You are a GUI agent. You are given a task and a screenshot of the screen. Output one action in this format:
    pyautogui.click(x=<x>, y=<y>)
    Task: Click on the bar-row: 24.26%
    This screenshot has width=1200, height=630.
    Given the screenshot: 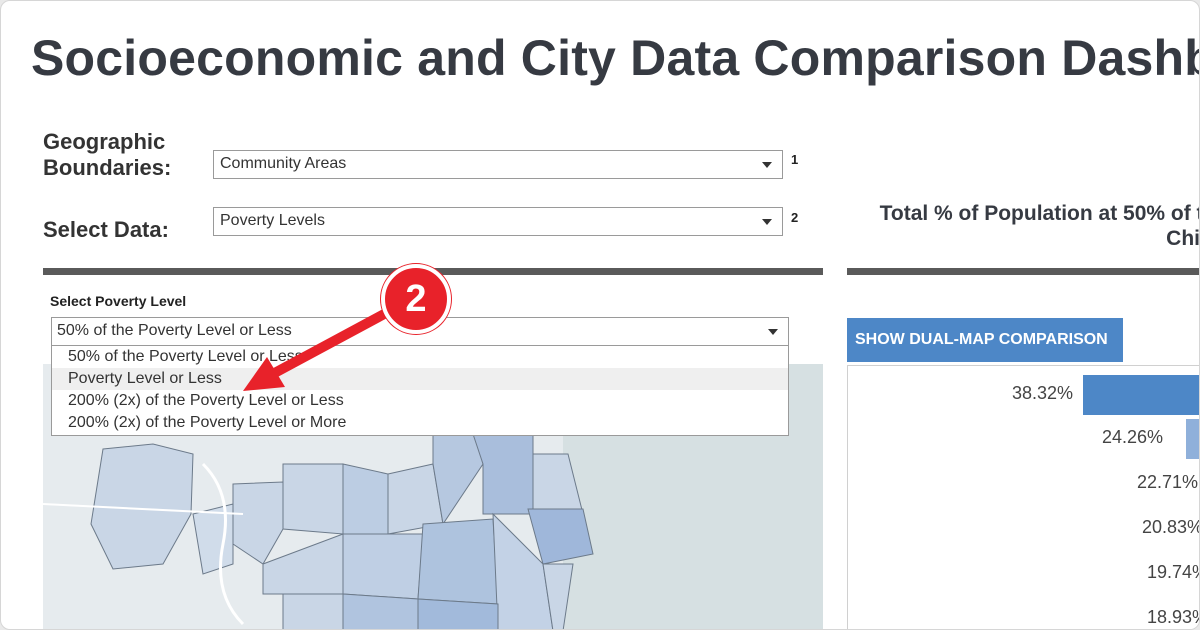 What is the action you would take?
    pyautogui.click(x=1023, y=437)
    